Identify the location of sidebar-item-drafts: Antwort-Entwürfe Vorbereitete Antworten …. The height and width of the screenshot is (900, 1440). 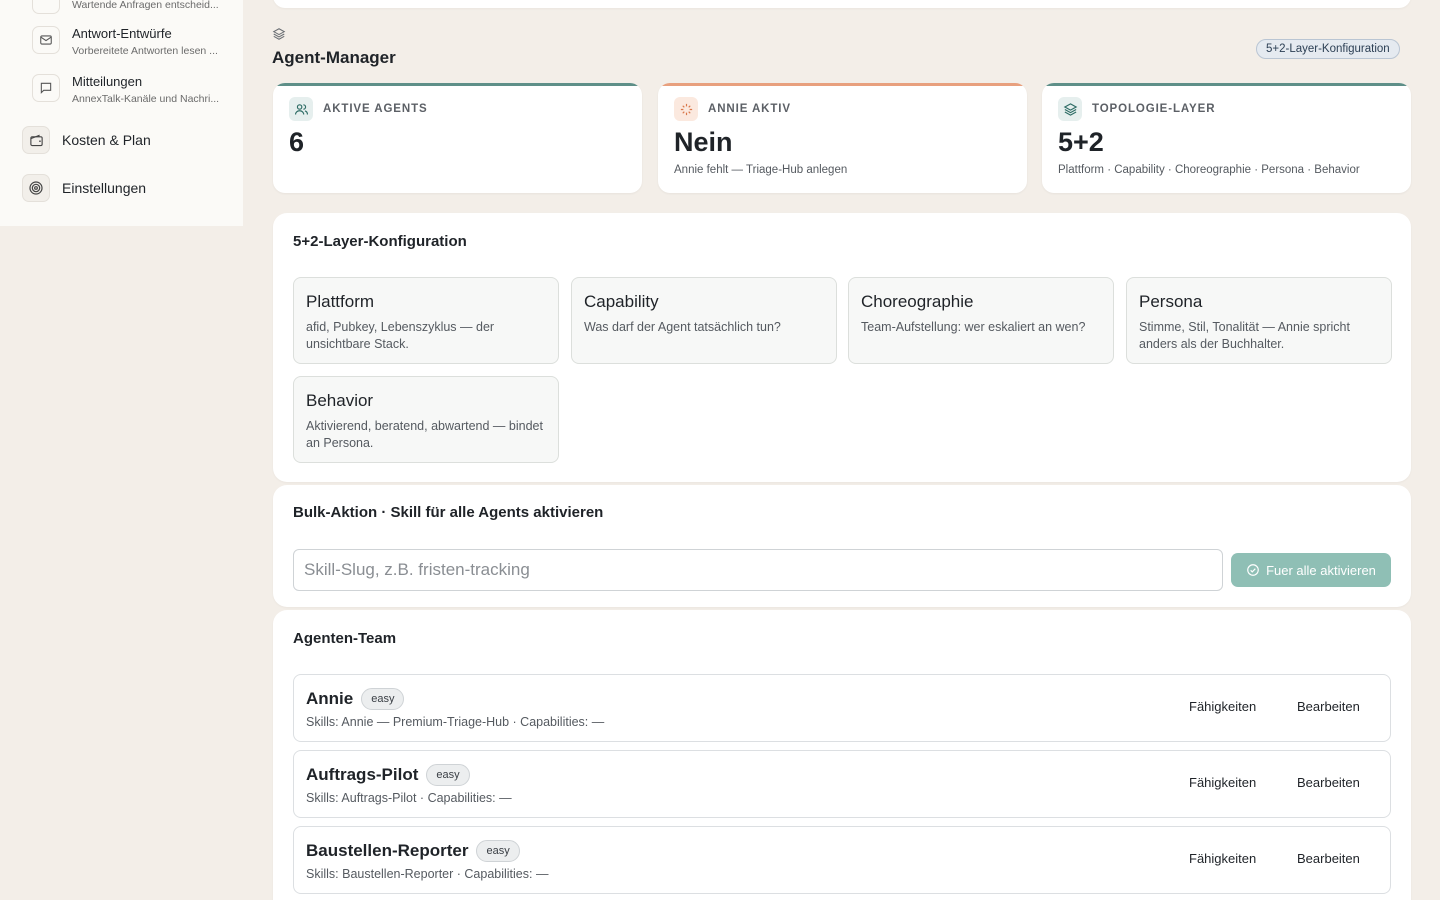
(128, 43).